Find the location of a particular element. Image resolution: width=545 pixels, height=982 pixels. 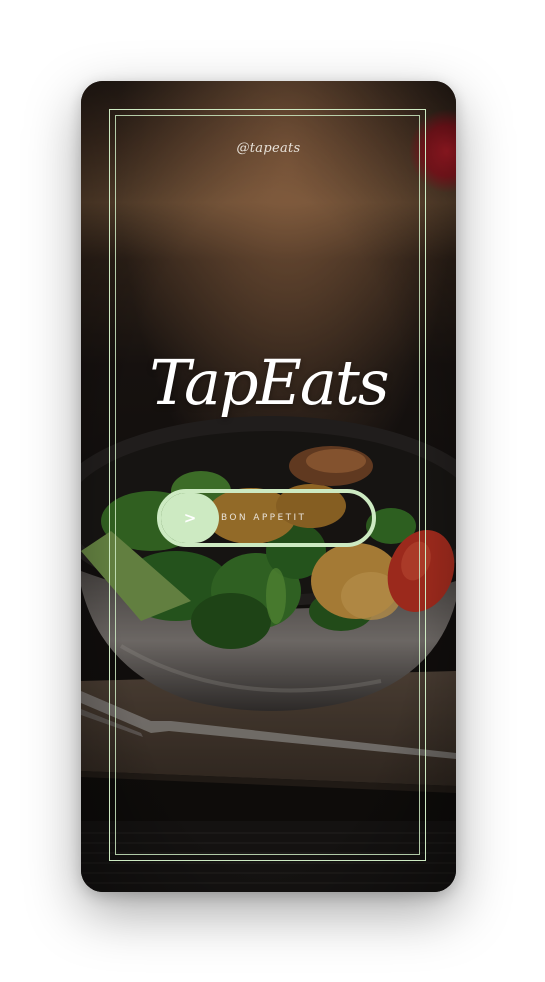

app-handle: @tapeats is located at coordinates (268, 148).